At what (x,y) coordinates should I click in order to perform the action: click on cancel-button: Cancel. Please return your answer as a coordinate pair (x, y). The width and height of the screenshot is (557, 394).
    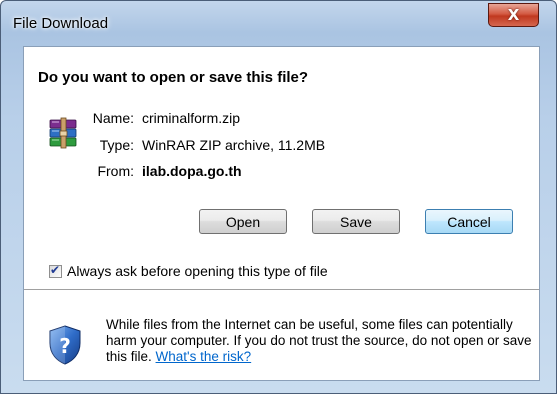
    Looking at the image, I should click on (469, 221).